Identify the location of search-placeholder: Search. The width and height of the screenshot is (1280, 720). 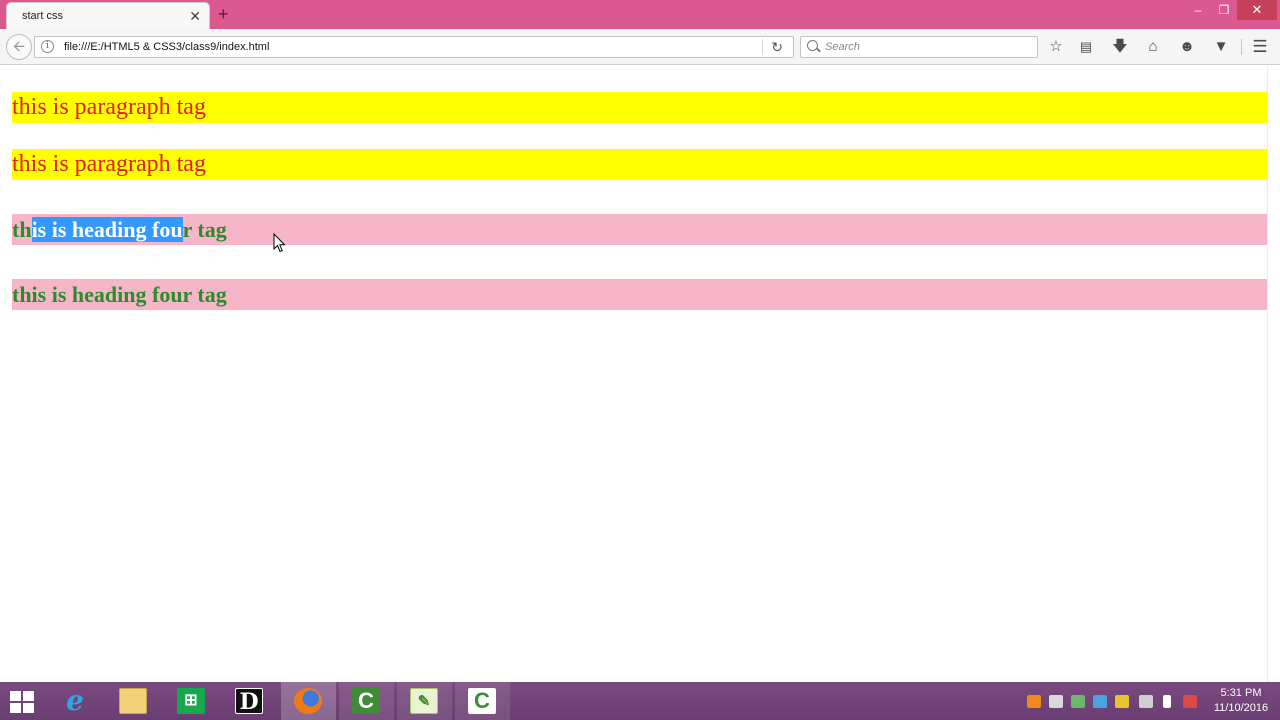
(842, 47).